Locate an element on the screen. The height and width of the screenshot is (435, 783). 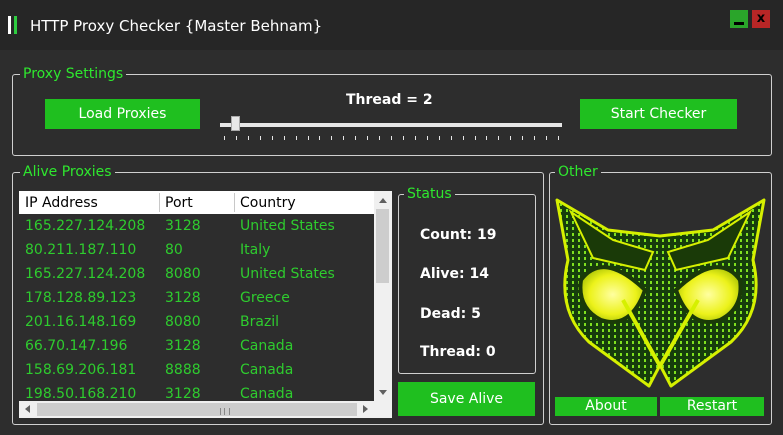
load-proxies-button: Load Proxies is located at coordinates (122, 114).